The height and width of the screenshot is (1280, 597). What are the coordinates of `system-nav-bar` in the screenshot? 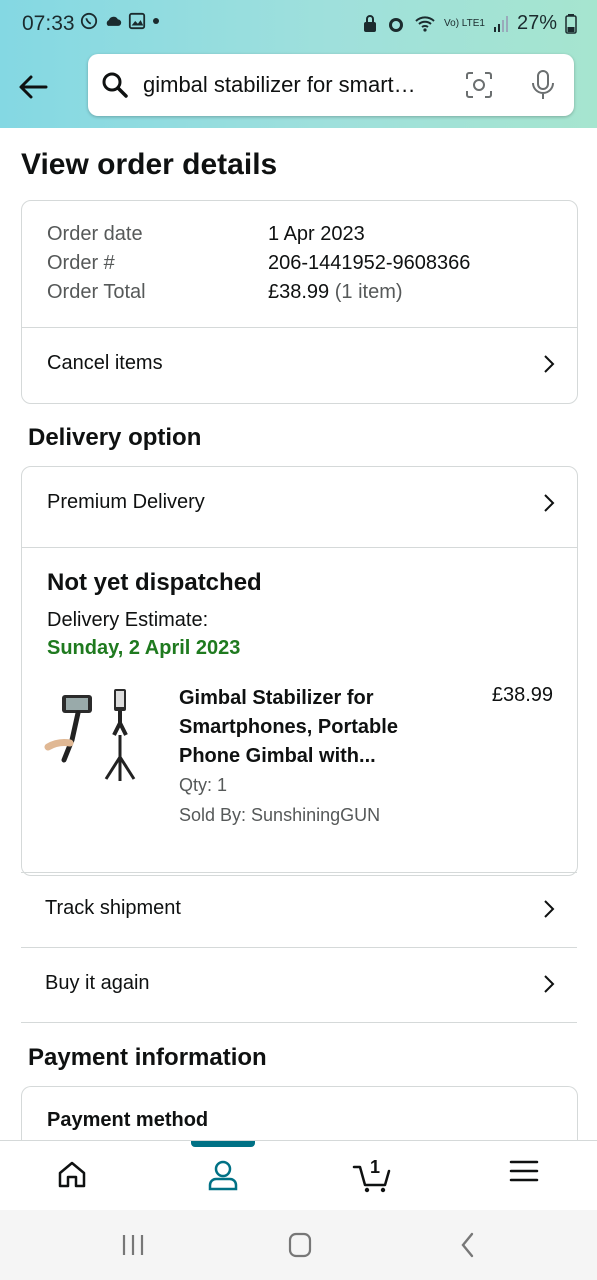 It's located at (298, 1245).